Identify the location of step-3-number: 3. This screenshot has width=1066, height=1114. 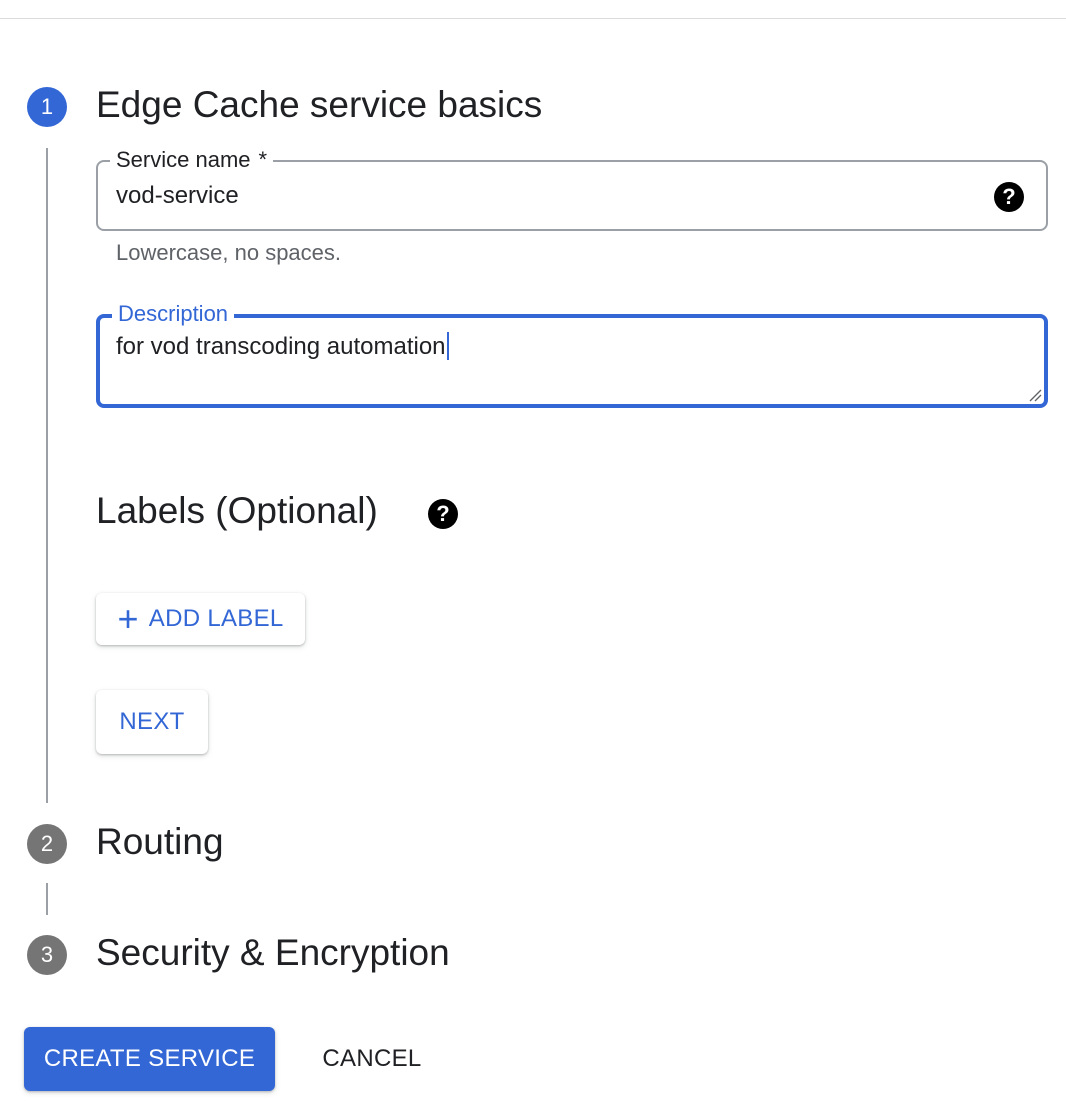
(47, 954).